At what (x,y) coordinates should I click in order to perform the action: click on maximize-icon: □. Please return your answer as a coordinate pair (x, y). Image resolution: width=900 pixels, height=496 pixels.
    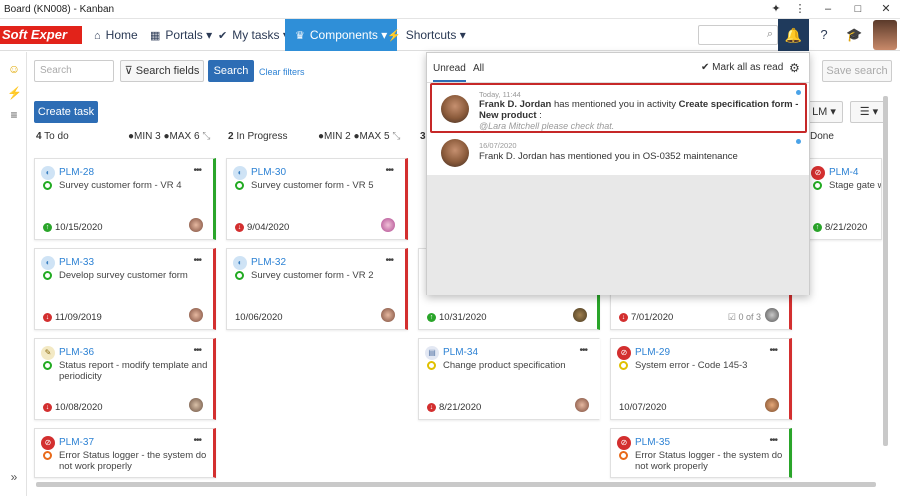
    Looking at the image, I should click on (858, 9).